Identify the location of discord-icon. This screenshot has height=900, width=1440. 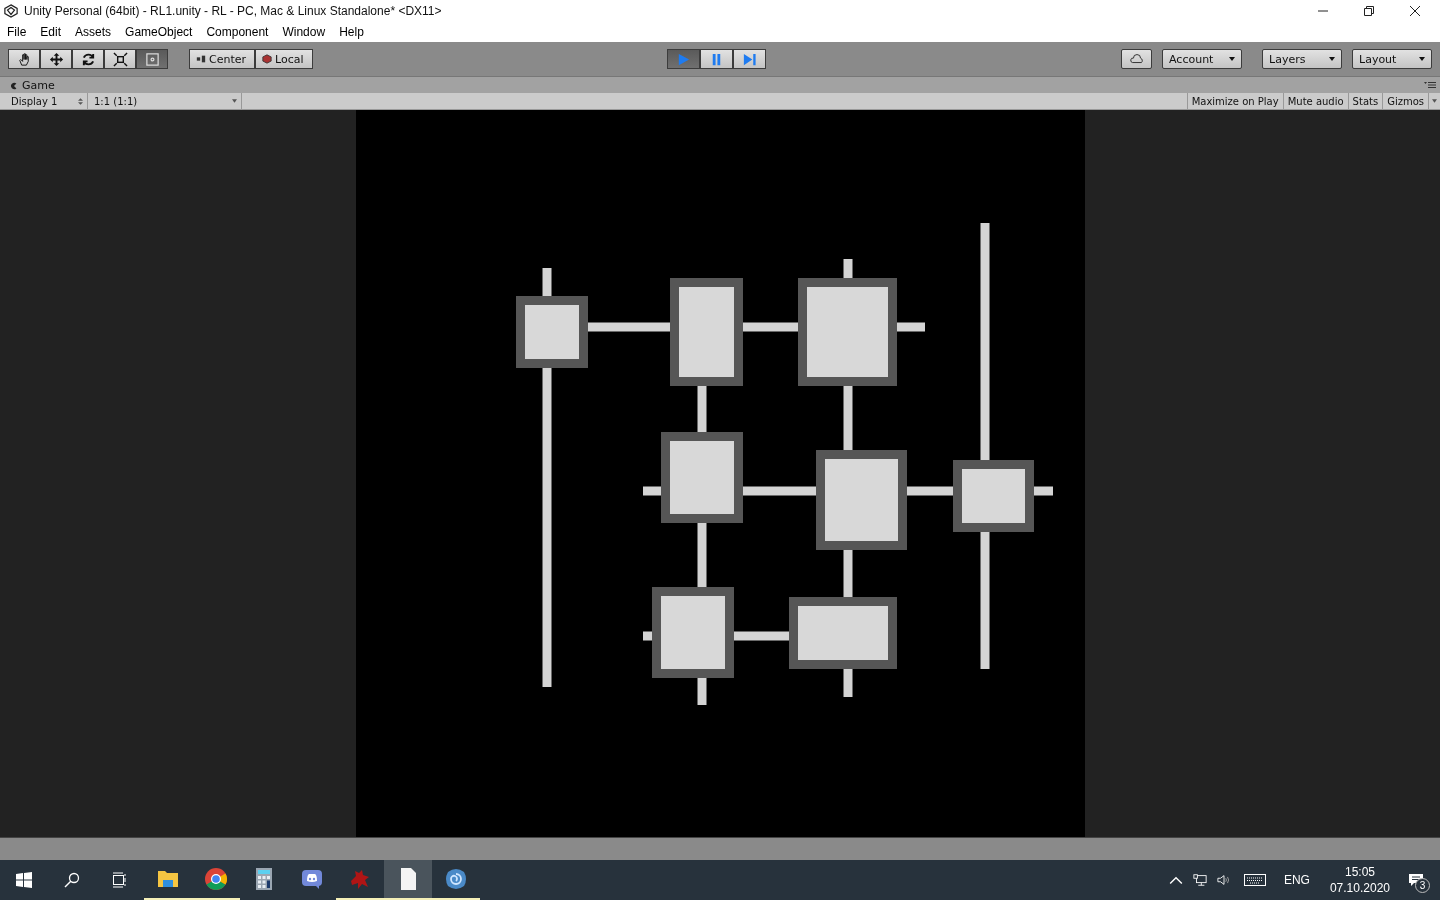
(312, 879).